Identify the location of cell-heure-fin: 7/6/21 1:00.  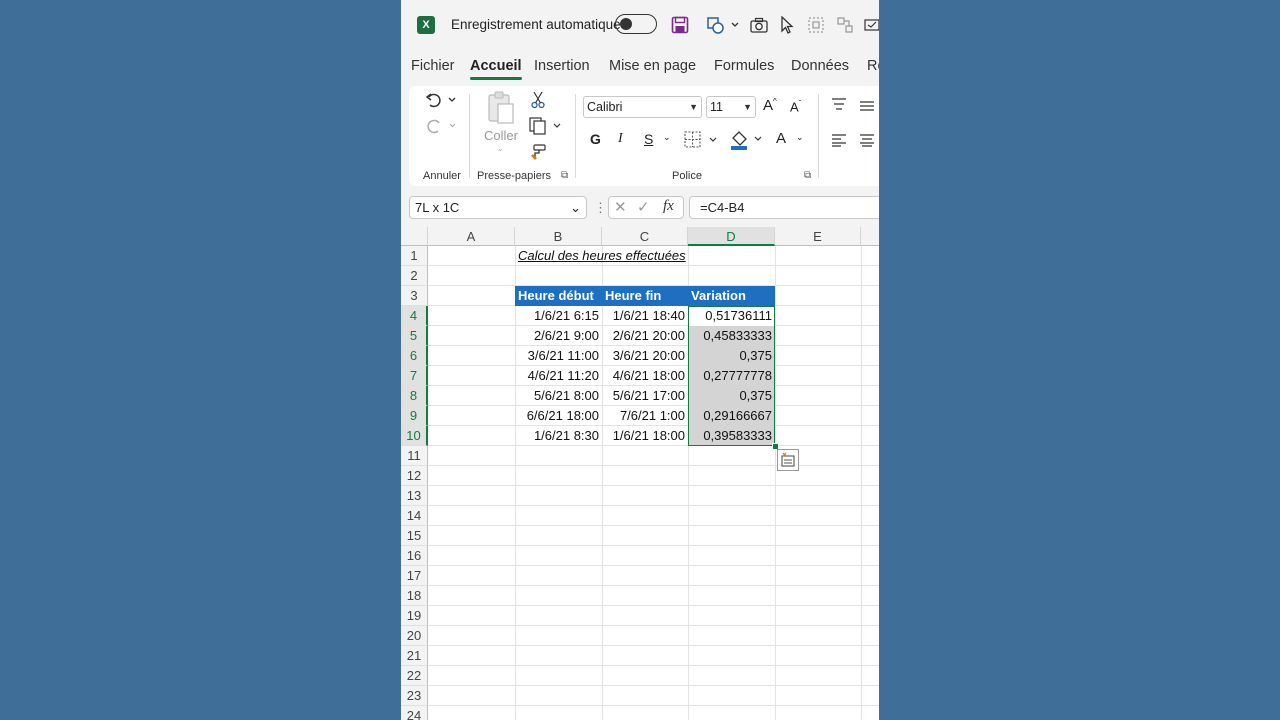
(645, 416).